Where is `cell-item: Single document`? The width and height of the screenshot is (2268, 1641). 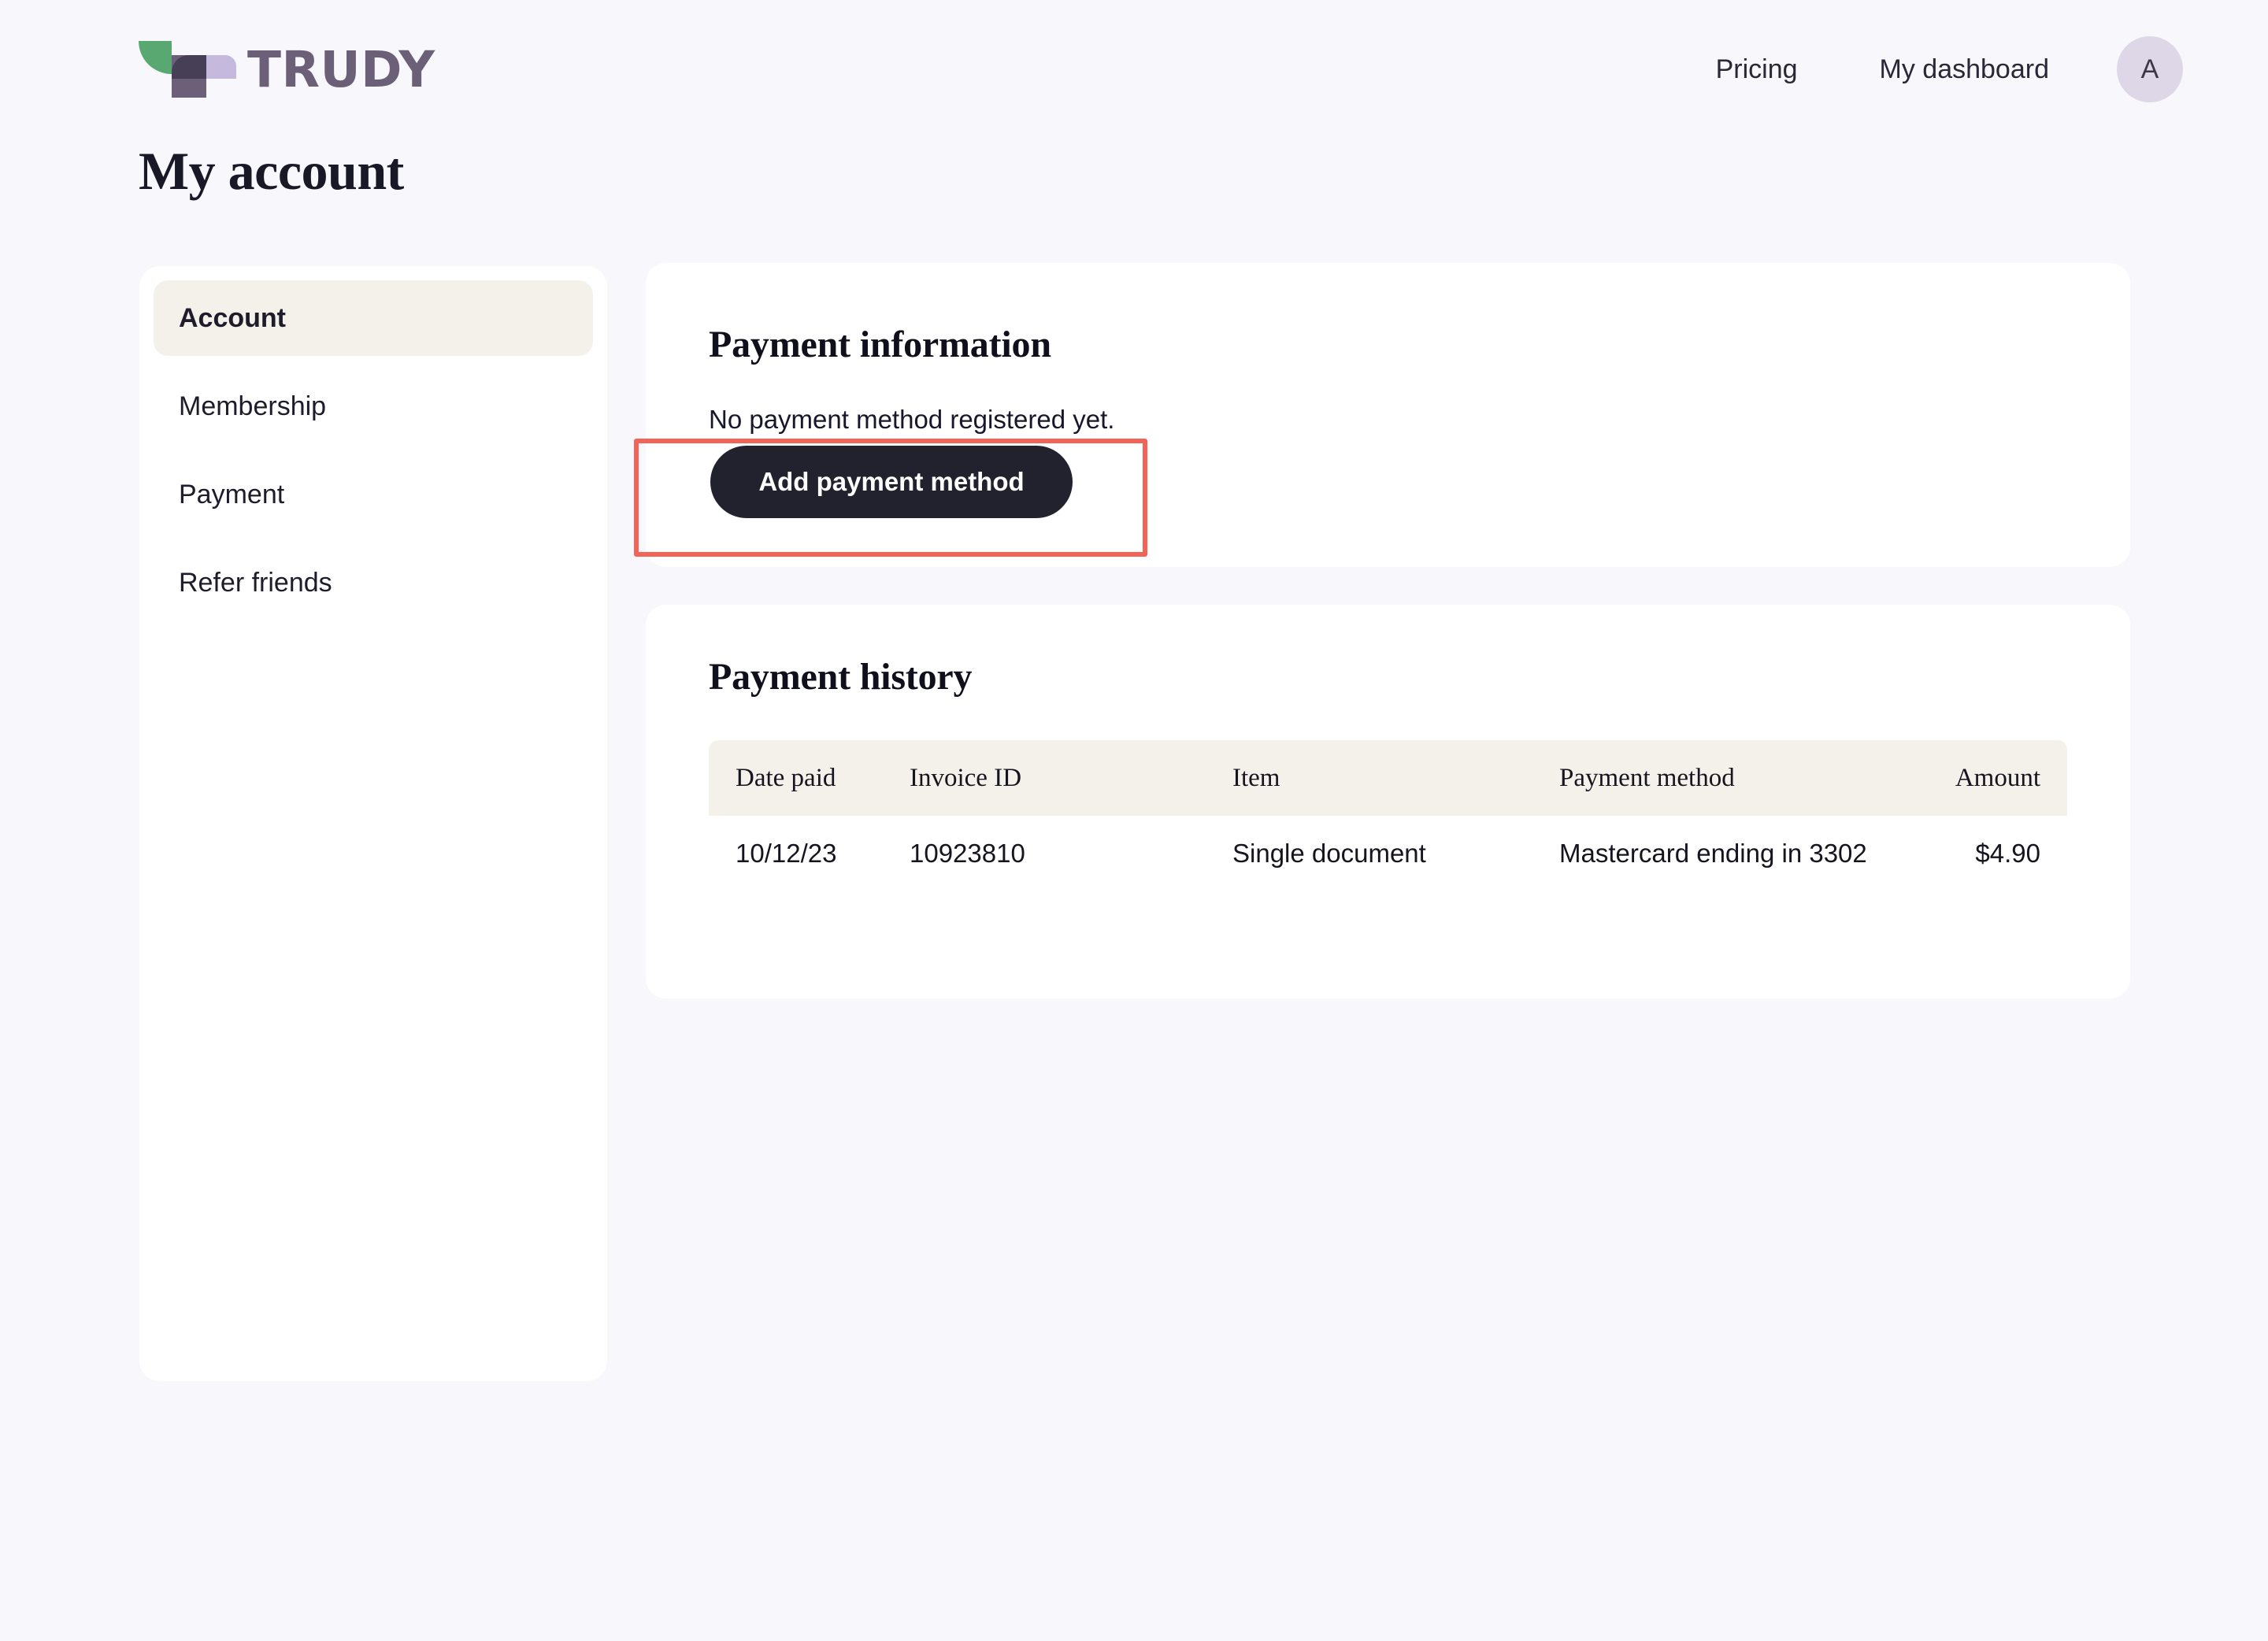
cell-item: Single document is located at coordinates (1329, 853).